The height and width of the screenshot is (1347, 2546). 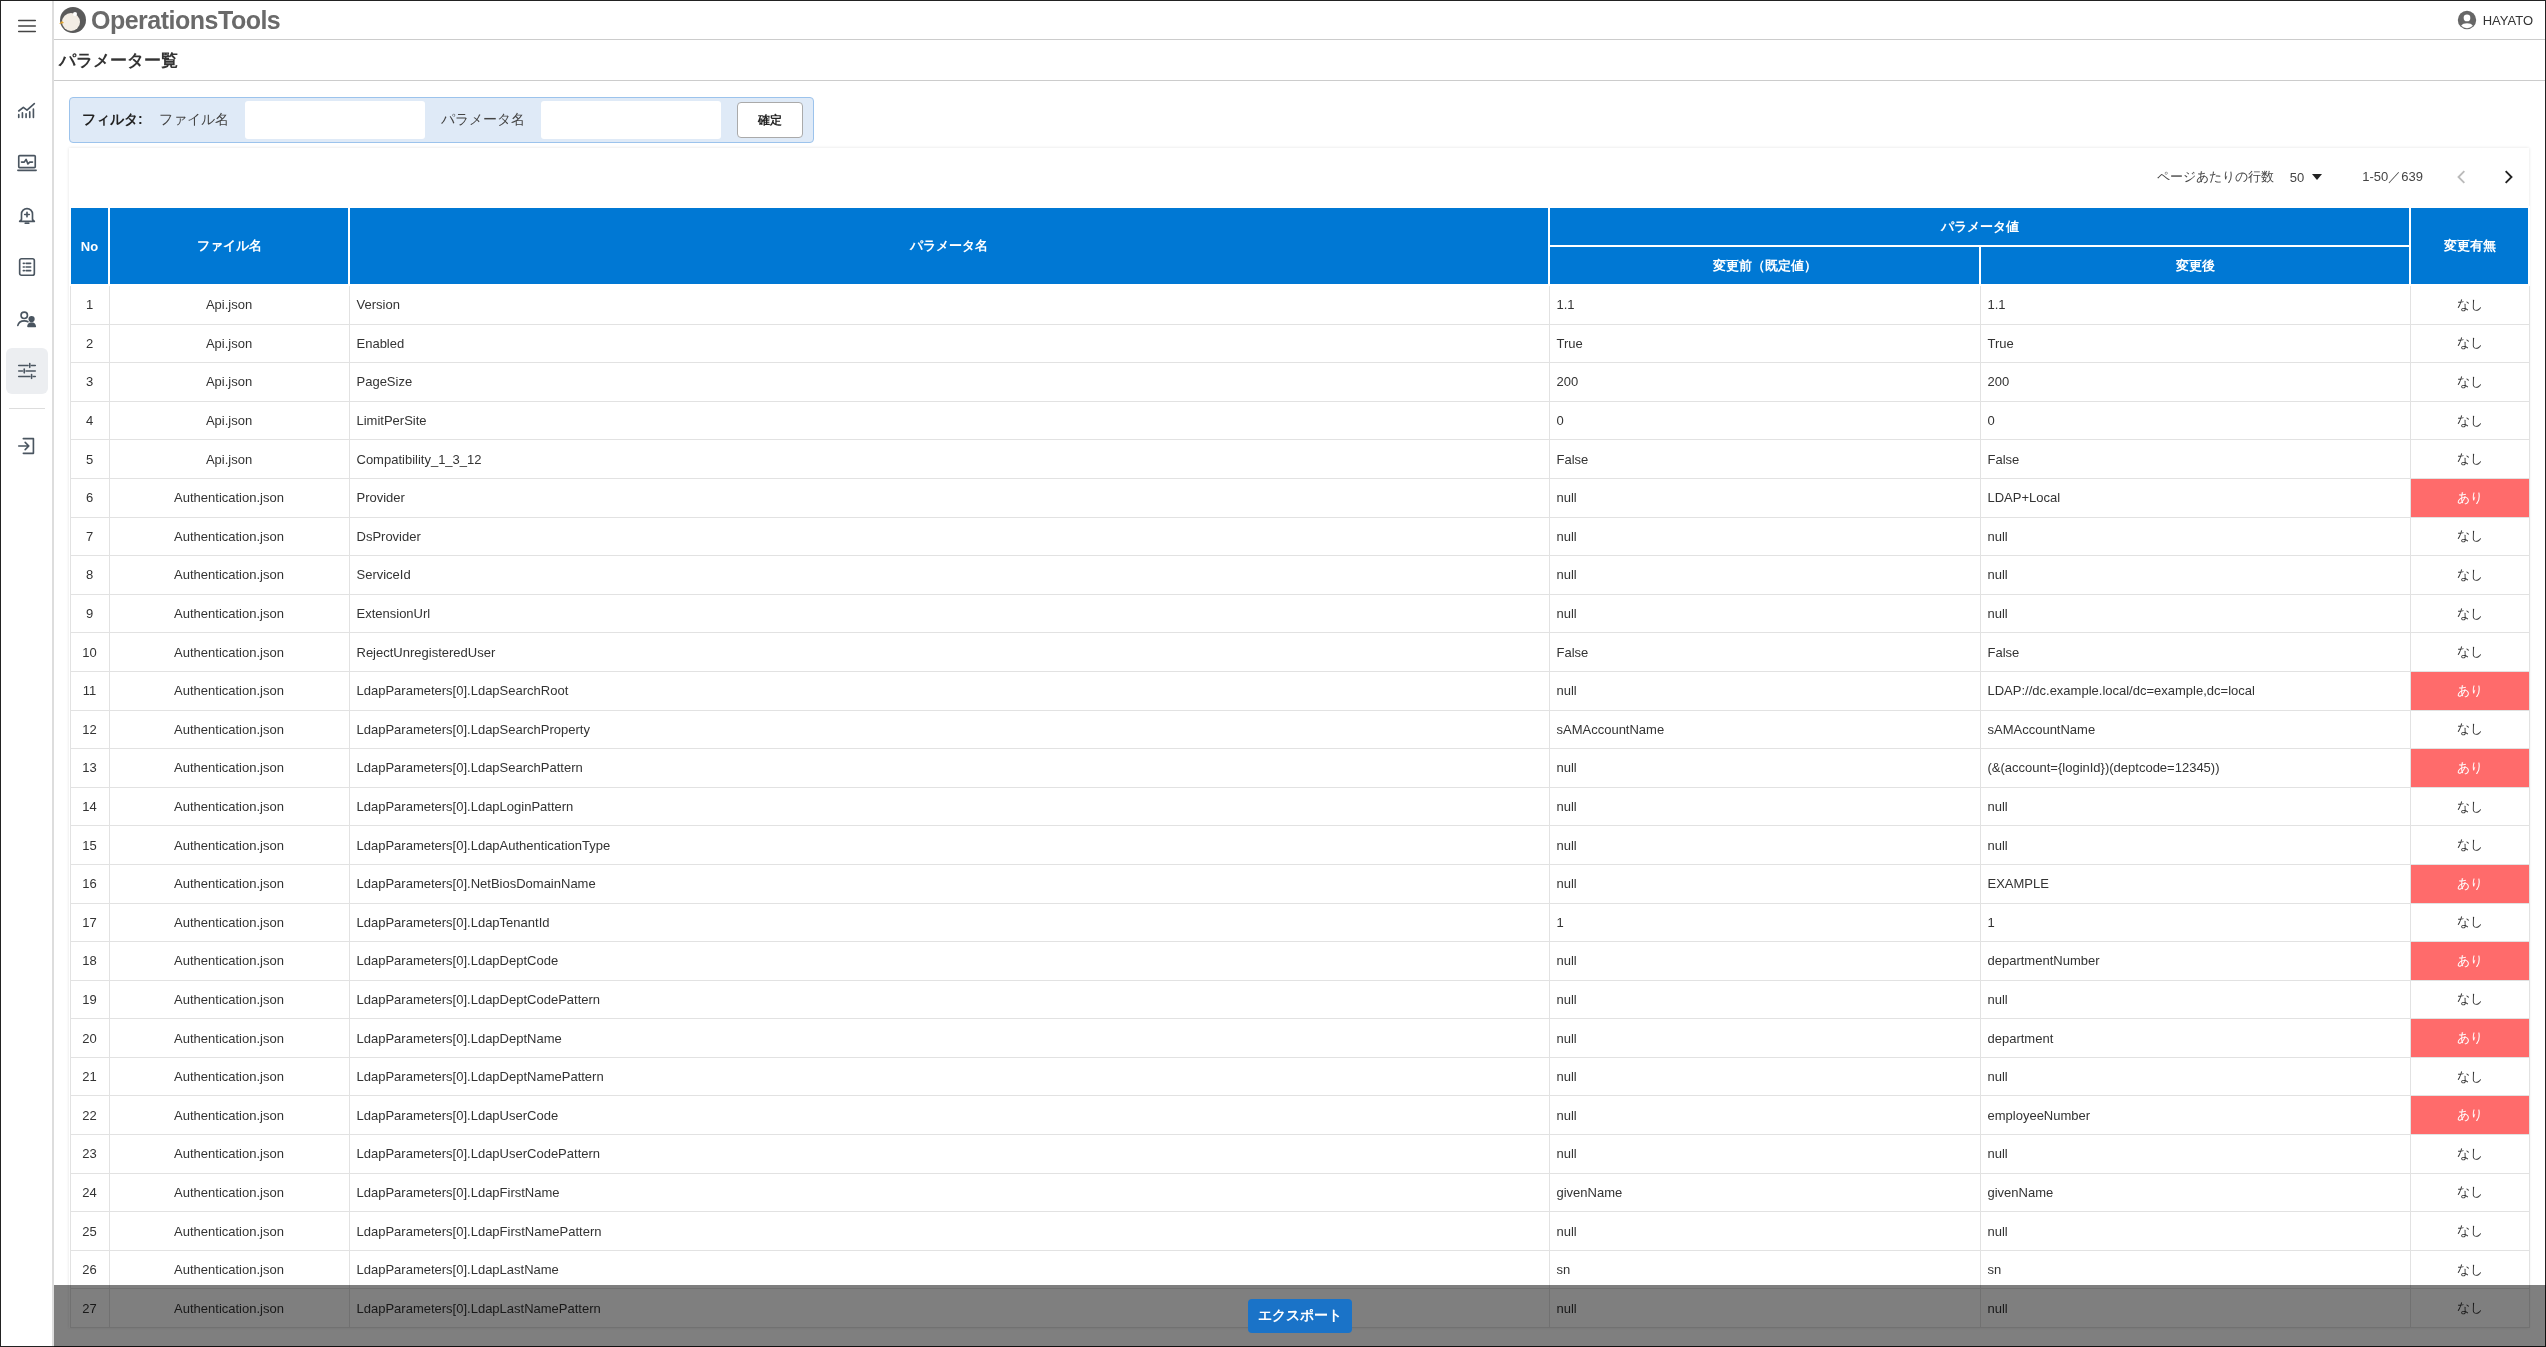 What do you see at coordinates (2466, 20) in the screenshot?
I see `user-avatar-icon` at bounding box center [2466, 20].